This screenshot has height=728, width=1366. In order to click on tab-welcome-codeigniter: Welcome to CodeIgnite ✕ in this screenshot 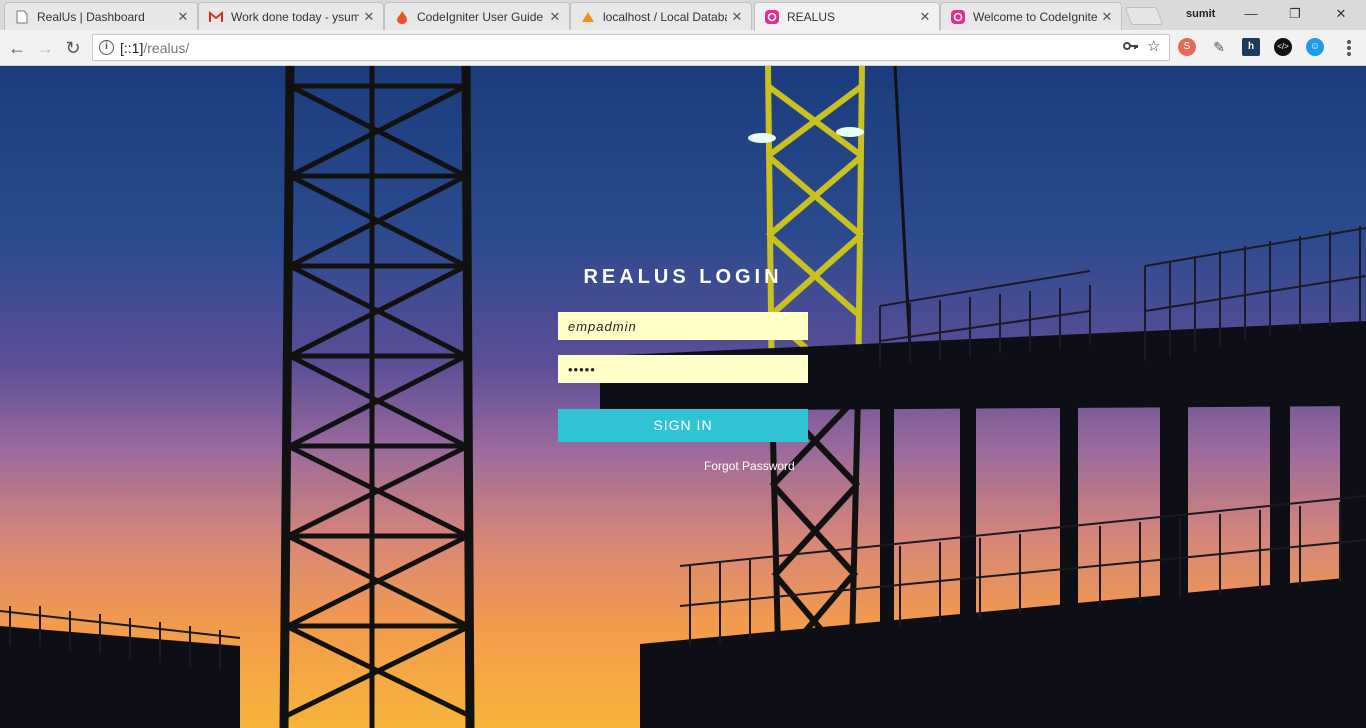, I will do `click(1031, 16)`.